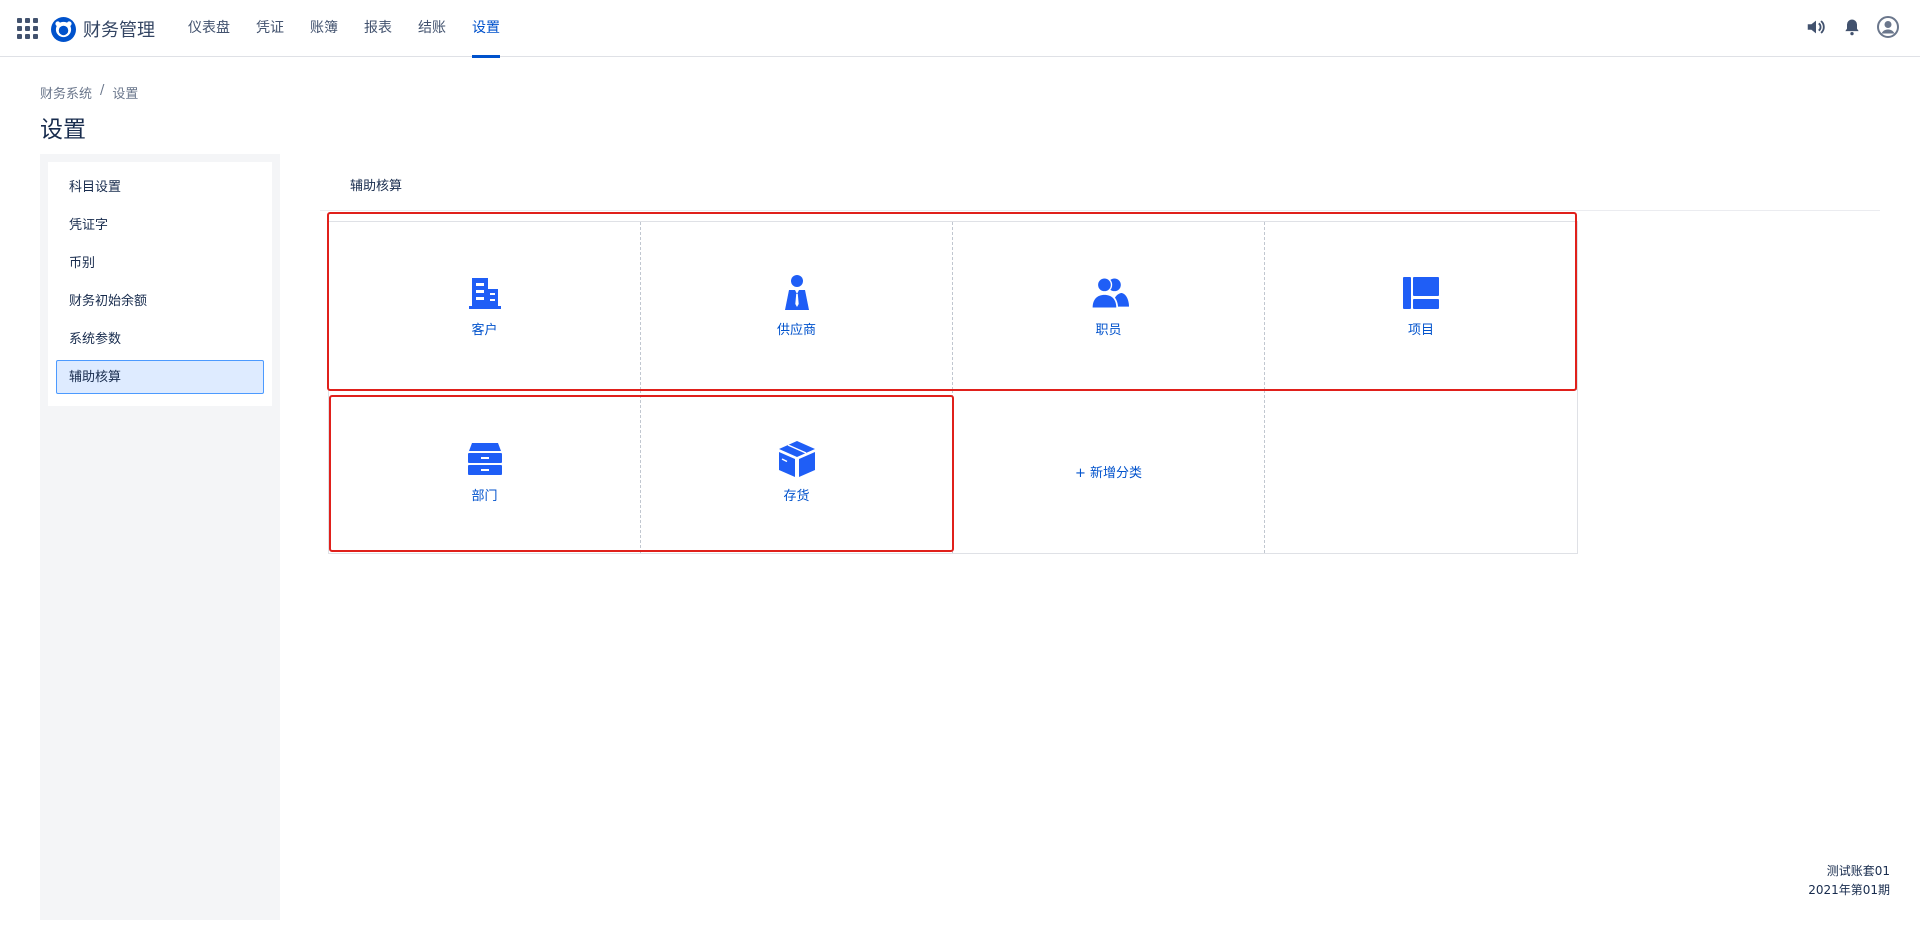  I want to click on breadcrumb: 财务系统 / 设置, so click(89, 92).